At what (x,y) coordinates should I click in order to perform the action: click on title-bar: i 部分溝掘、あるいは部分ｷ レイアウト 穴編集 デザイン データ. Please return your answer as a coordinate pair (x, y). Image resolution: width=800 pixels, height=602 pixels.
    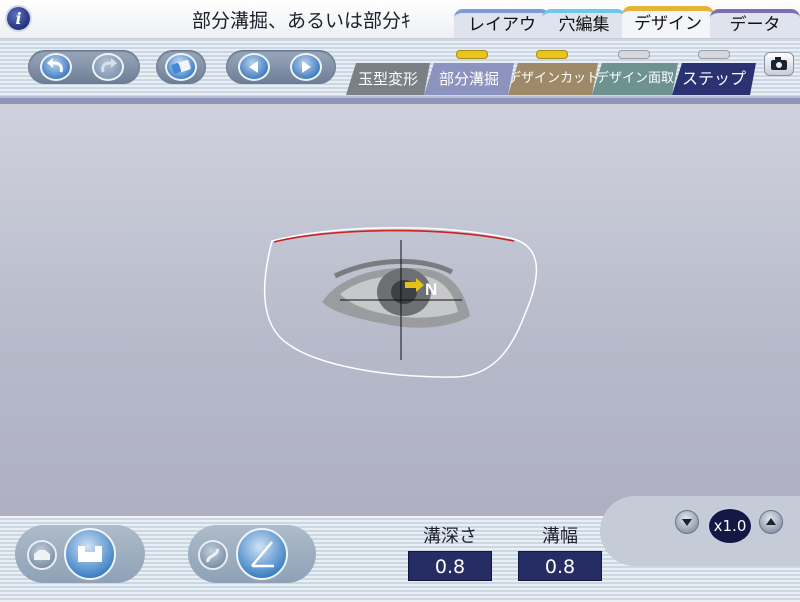
    Looking at the image, I should click on (400, 29).